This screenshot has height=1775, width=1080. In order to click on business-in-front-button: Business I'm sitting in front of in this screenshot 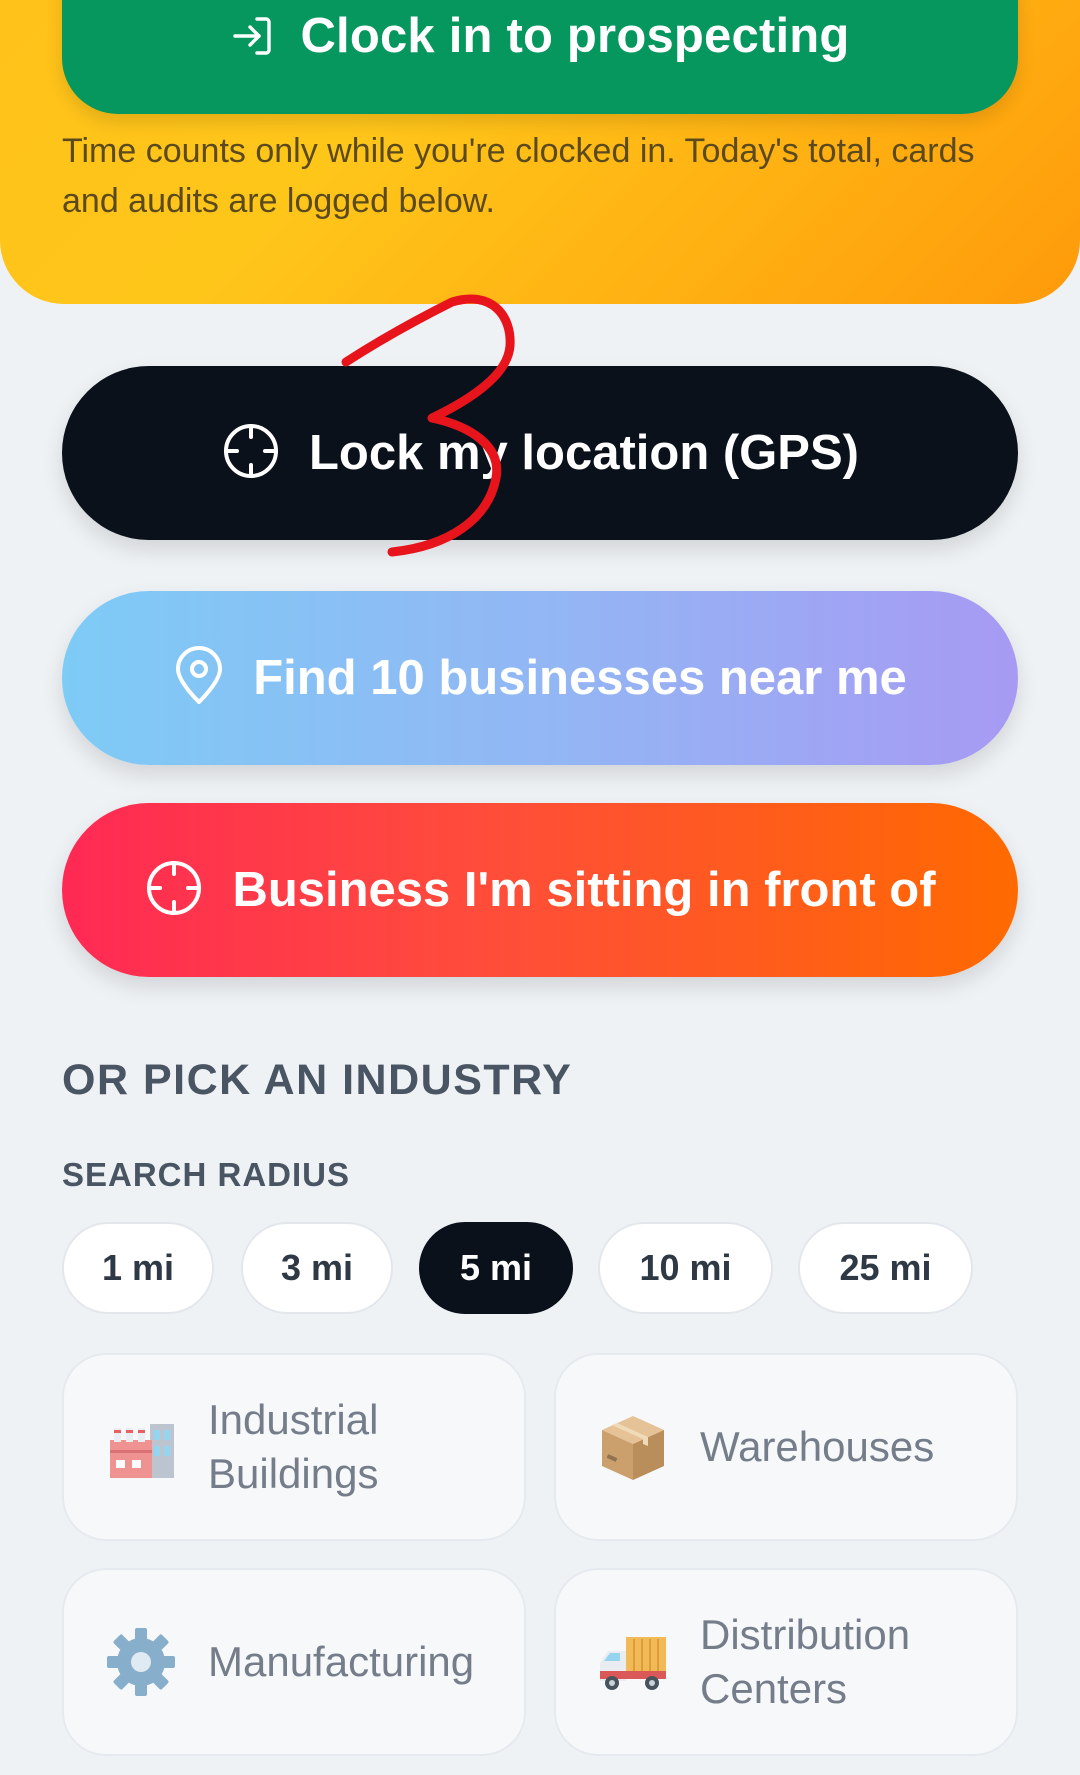, I will do `click(540, 890)`.